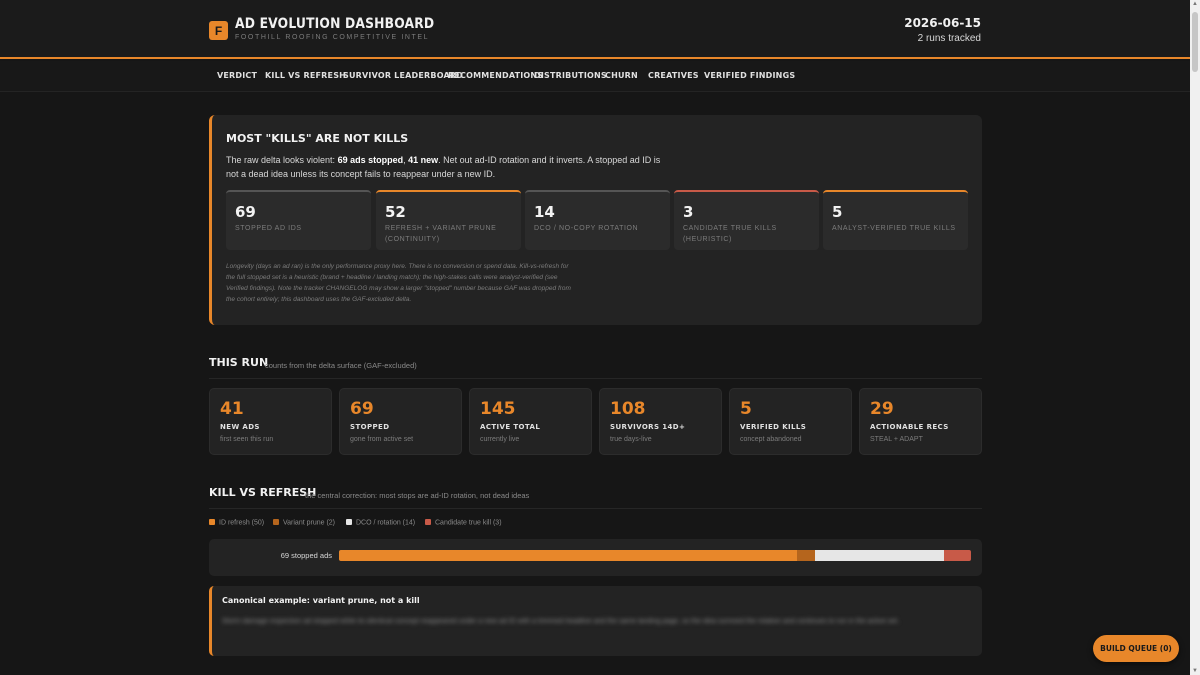 This screenshot has height=675, width=1200. What do you see at coordinates (306, 555) in the screenshot?
I see `bar-label: 69 stopped ads` at bounding box center [306, 555].